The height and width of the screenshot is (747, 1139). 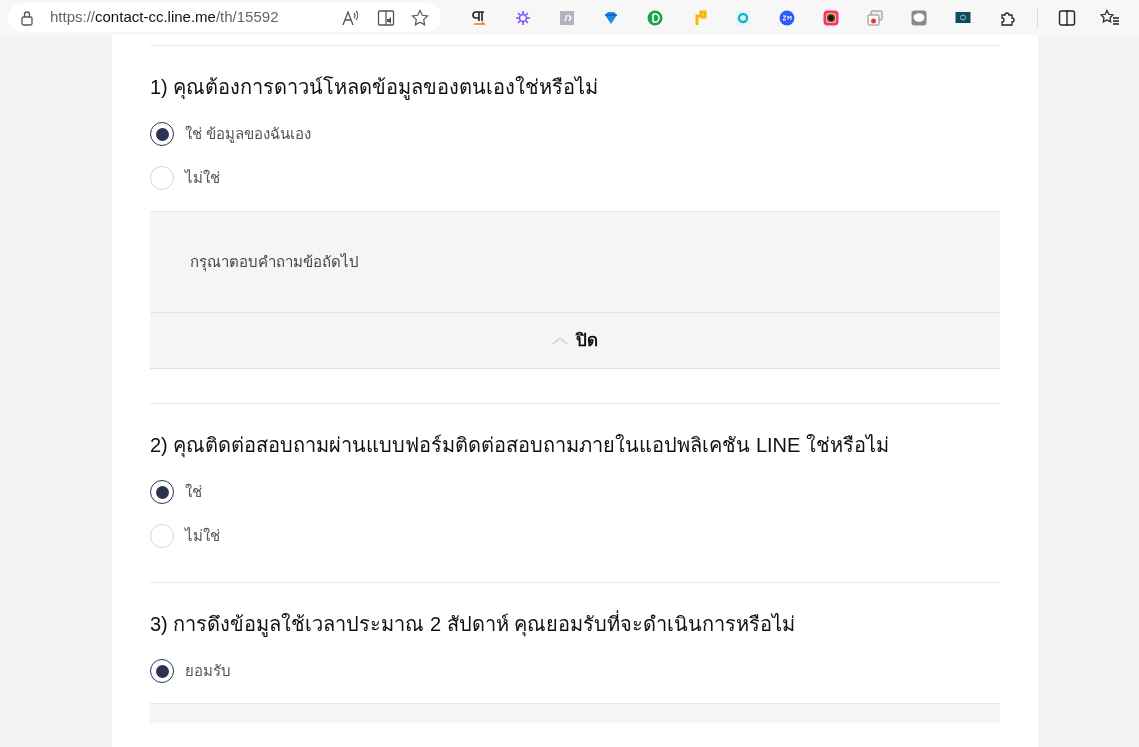 What do you see at coordinates (963, 17) in the screenshot?
I see `monitor-icon` at bounding box center [963, 17].